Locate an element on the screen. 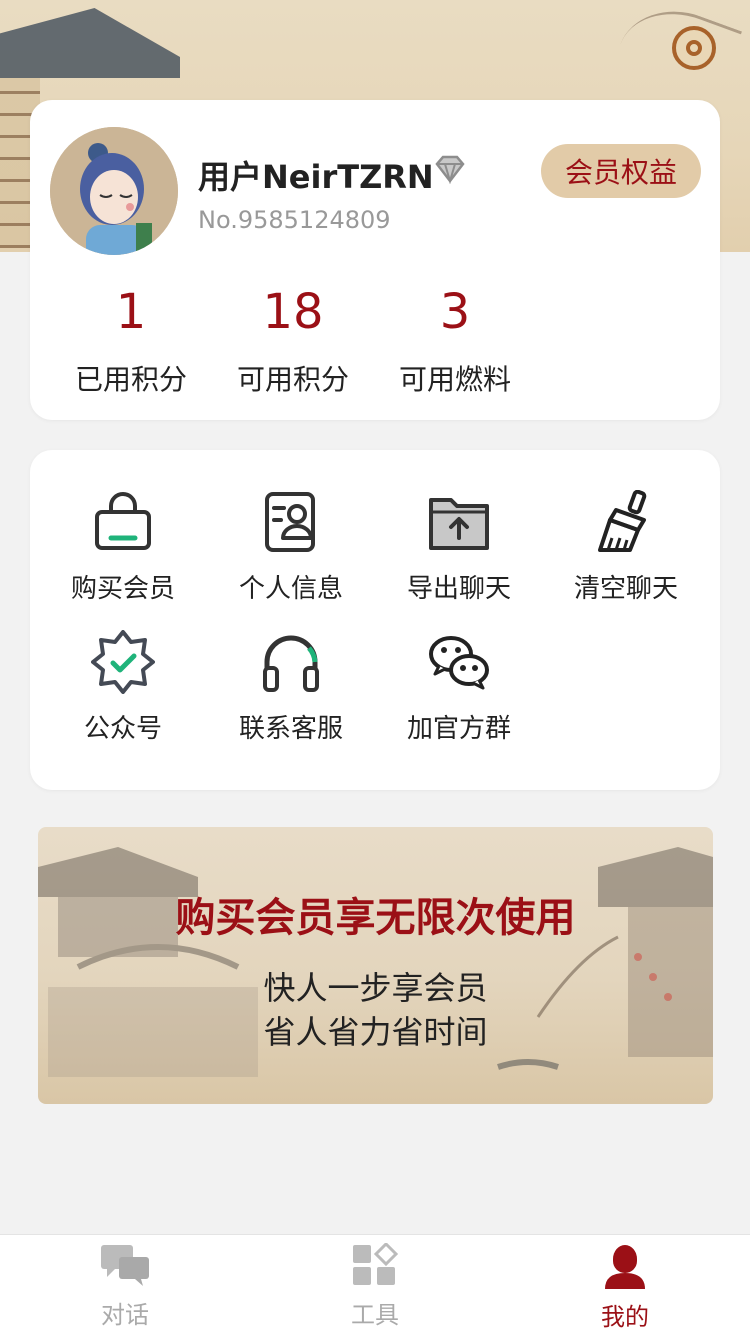 This screenshot has width=750, height=1334. stat-label: 可用积分 is located at coordinates (292, 379).